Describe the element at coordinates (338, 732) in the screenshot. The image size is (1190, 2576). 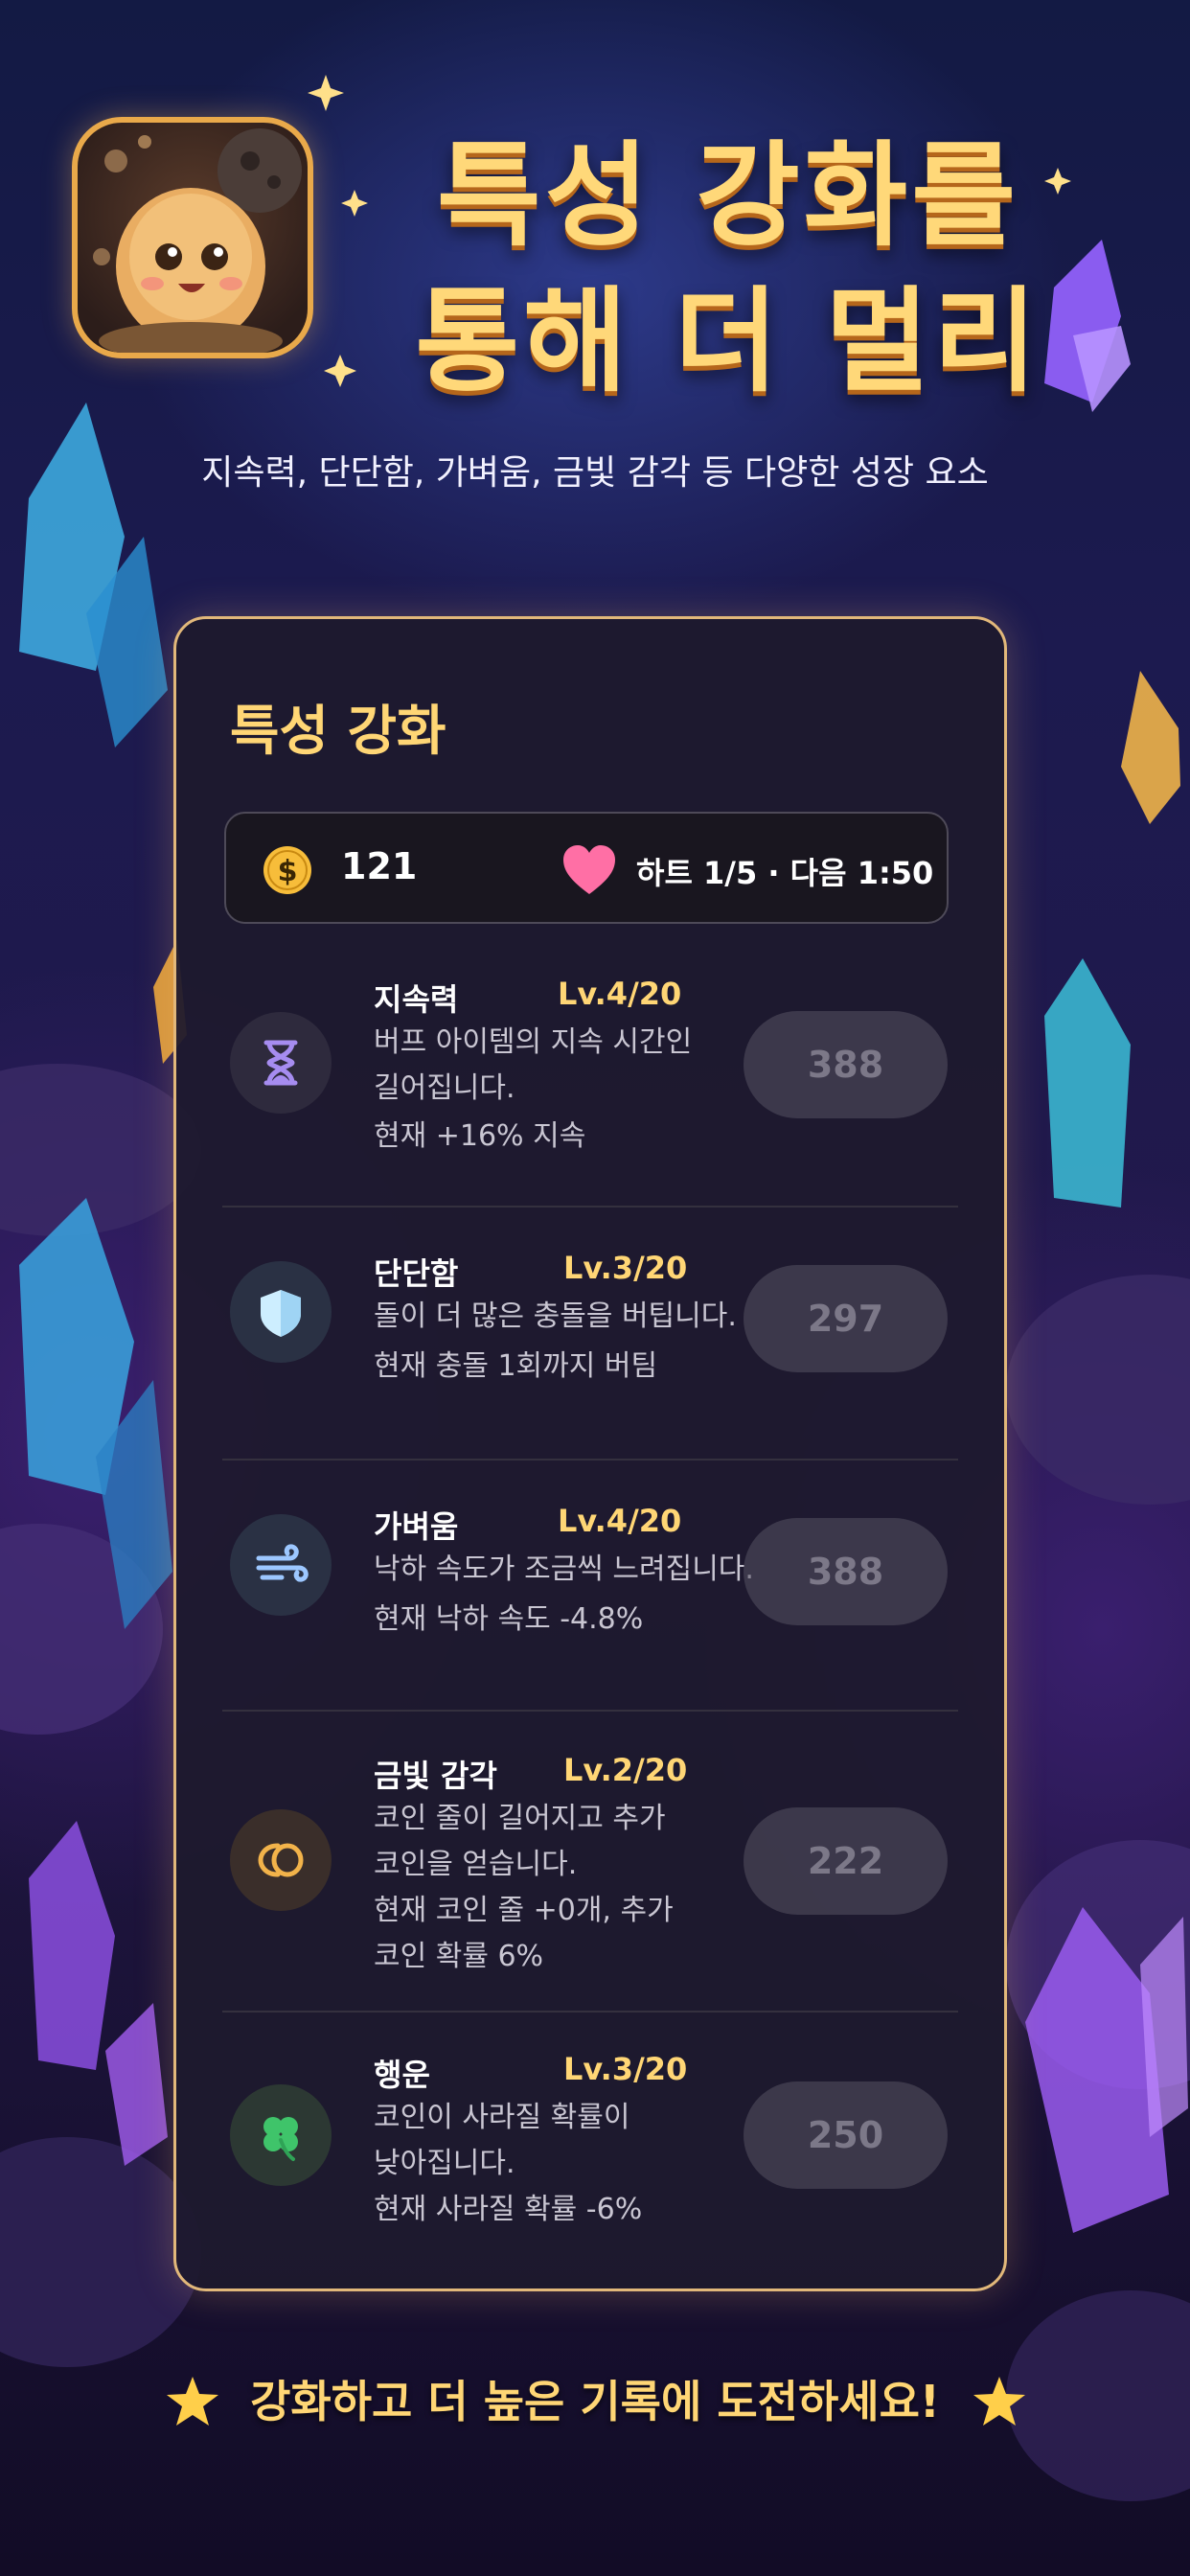
I see `panel-title: 특성 강화` at that location.